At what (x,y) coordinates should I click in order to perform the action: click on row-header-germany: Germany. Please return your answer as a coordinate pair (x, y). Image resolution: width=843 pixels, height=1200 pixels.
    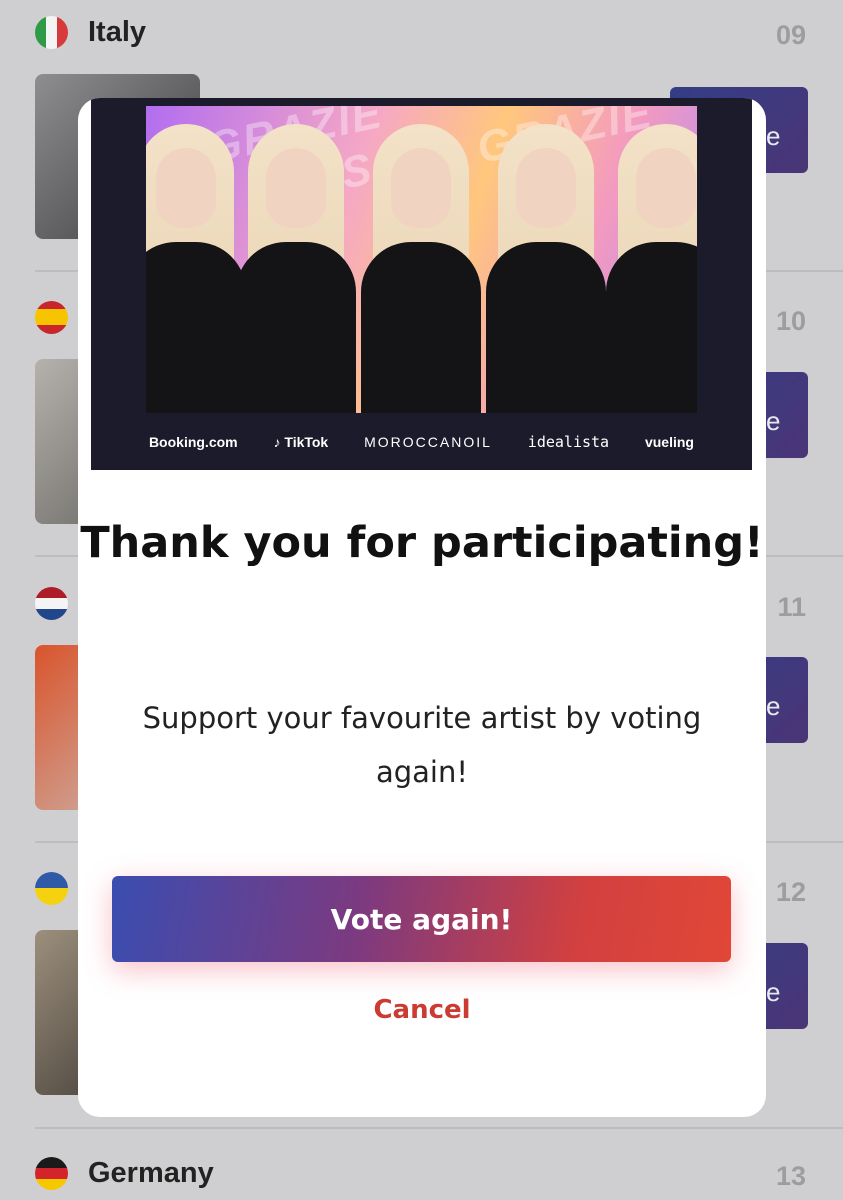
    Looking at the image, I should click on (124, 1173).